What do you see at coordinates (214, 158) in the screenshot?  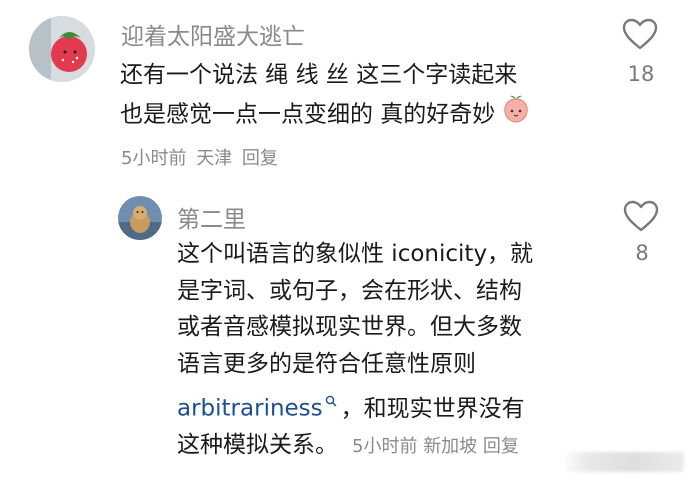 I see `comment-location: 天津` at bounding box center [214, 158].